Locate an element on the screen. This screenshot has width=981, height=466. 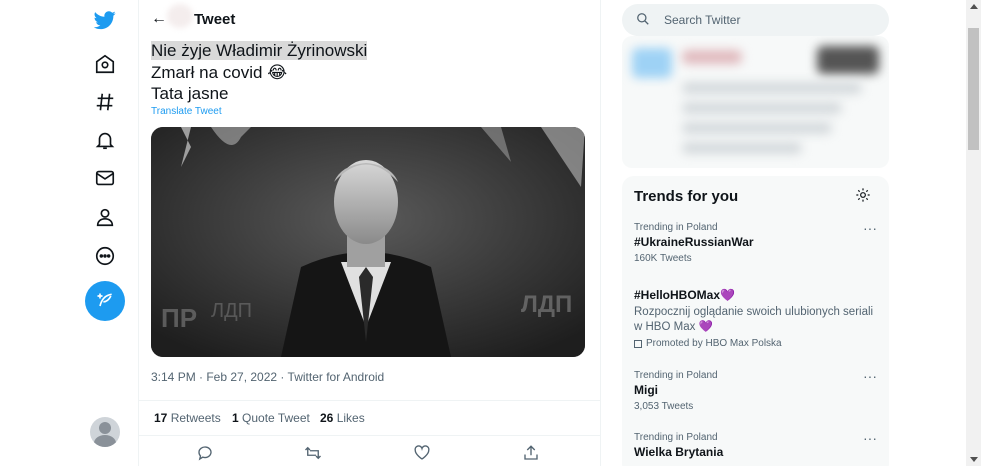
promoted-label: Promoted by HBO Max Polska is located at coordinates (756, 343).